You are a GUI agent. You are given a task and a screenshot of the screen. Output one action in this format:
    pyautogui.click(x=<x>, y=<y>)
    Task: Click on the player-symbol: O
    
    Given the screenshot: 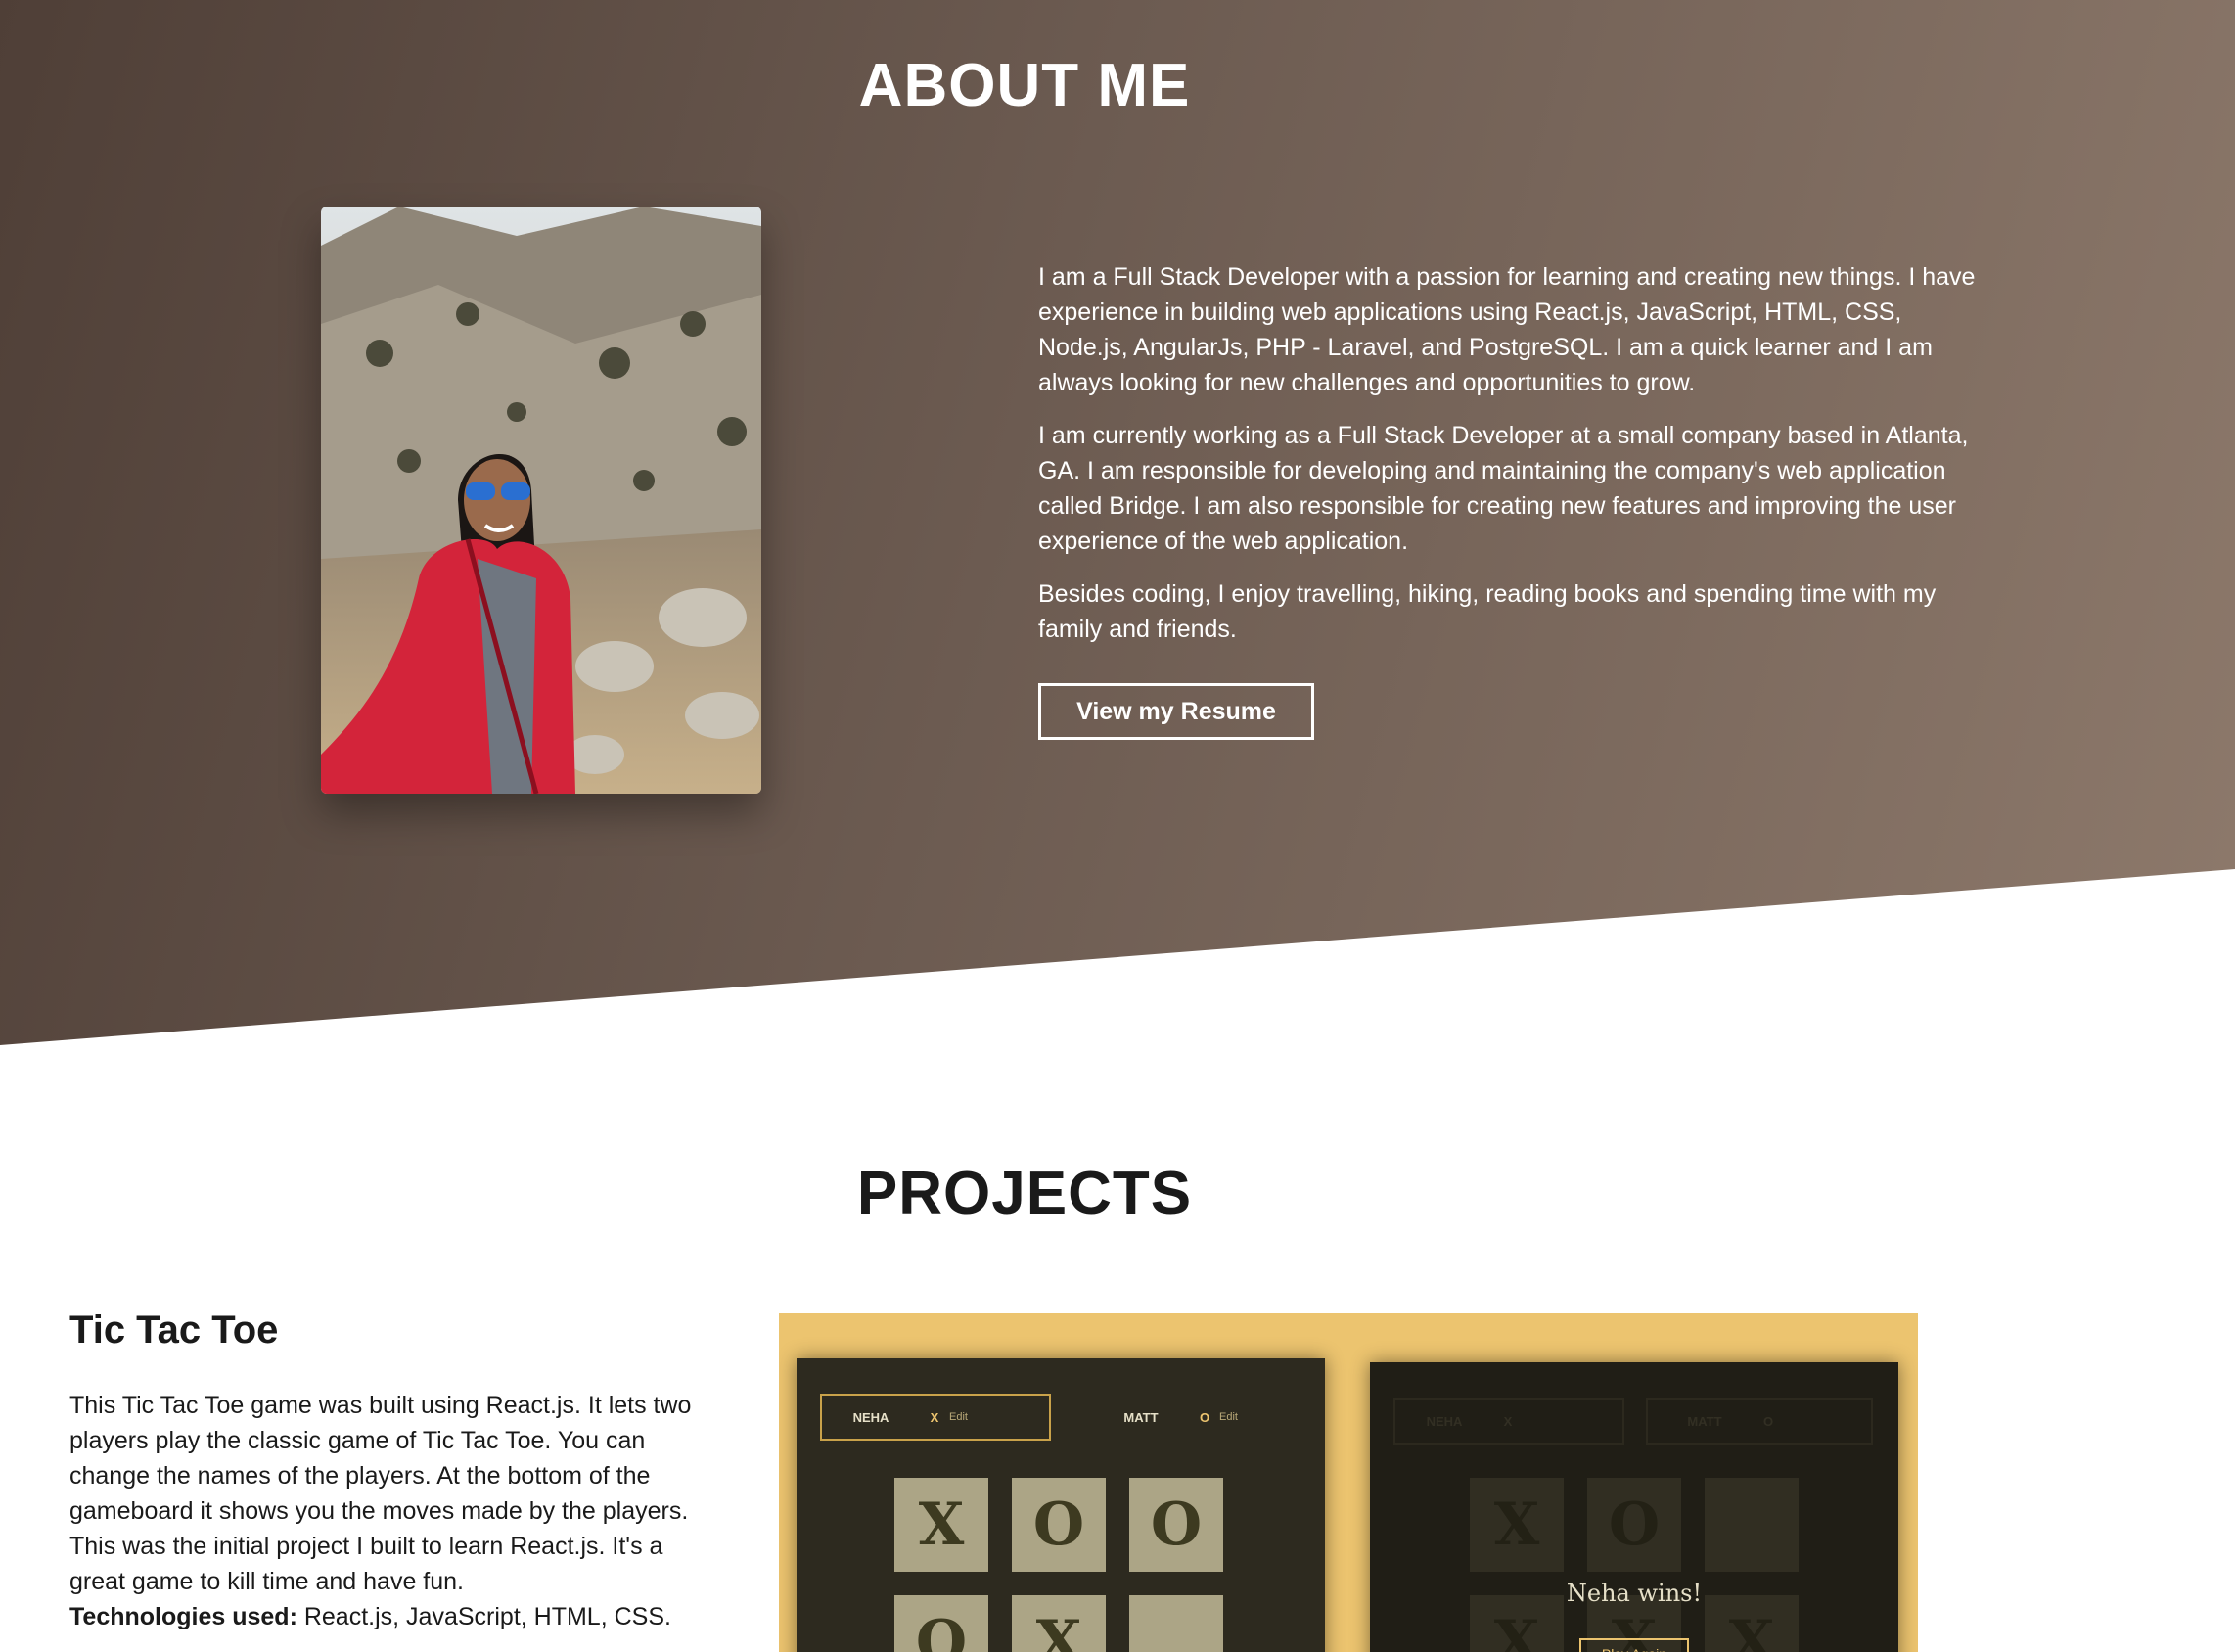 What is the action you would take?
    pyautogui.click(x=1204, y=1417)
    